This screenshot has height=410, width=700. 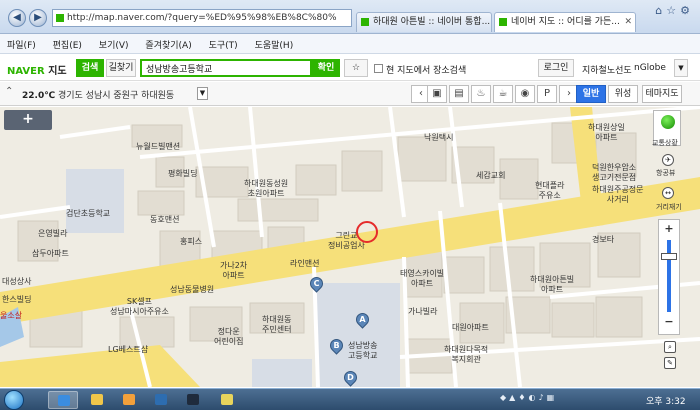 What do you see at coordinates (223, 42) in the screenshot?
I see `menu-tools: 도구(T)` at bounding box center [223, 42].